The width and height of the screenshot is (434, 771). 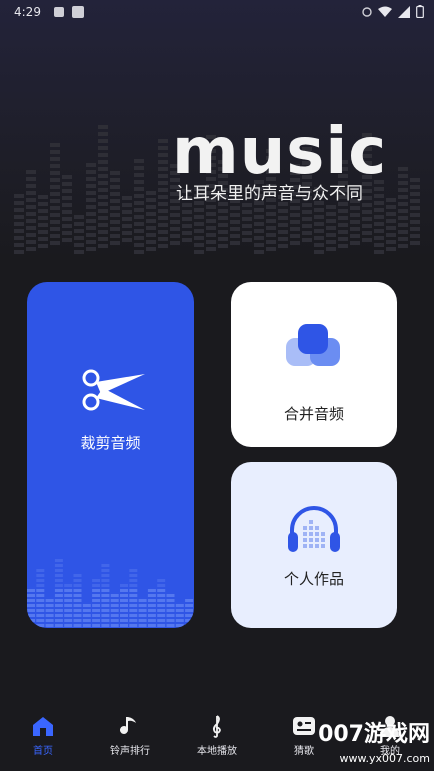 What do you see at coordinates (374, 747) in the screenshot?
I see `watermark: 007游戏网 www.yx007.com` at bounding box center [374, 747].